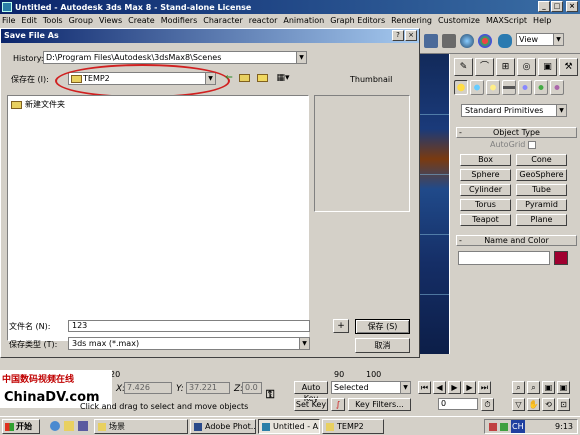 This screenshot has width=580, height=435. What do you see at coordinates (509, 87) in the screenshot?
I see `cameras-icon` at bounding box center [509, 87].